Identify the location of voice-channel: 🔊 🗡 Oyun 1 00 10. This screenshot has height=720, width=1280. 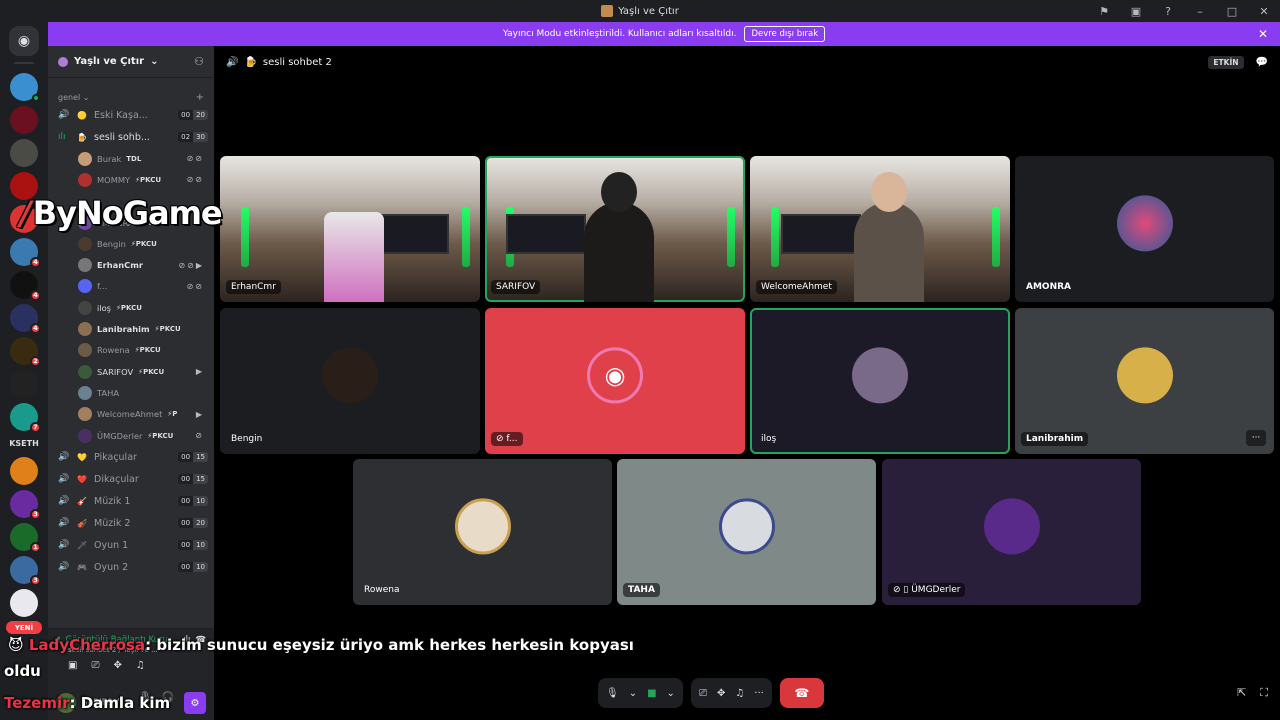
(131, 545).